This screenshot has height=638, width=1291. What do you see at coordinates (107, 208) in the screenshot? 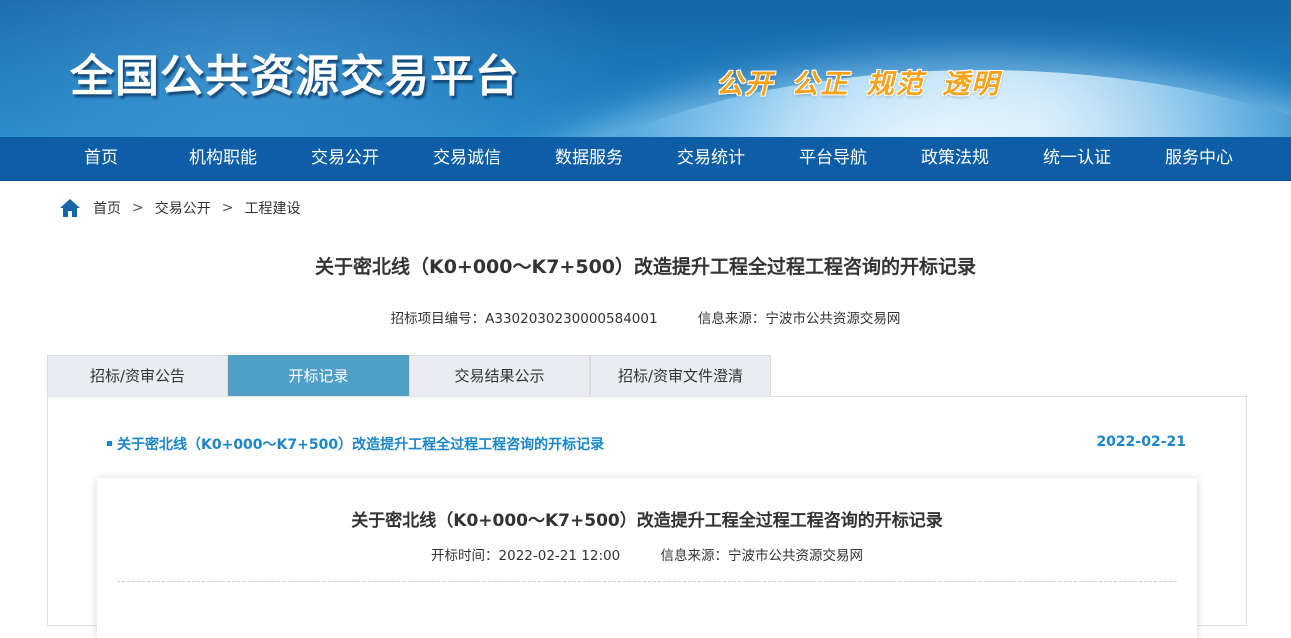
I see `breadcrumb-home: 首页` at bounding box center [107, 208].